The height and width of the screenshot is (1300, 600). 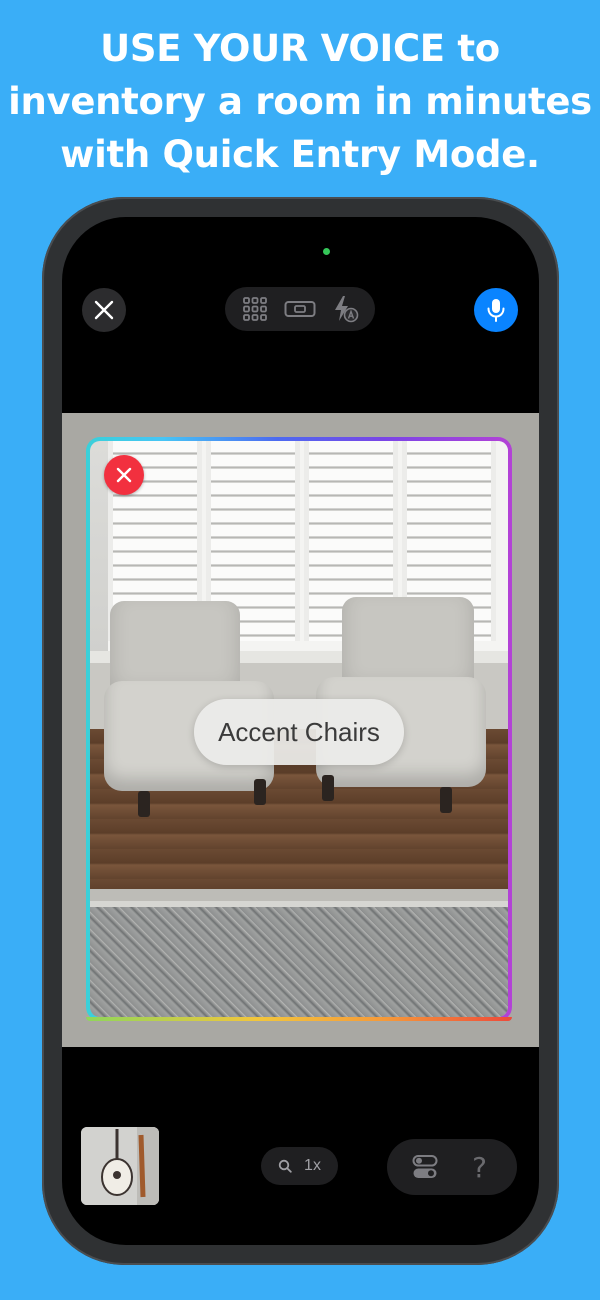 I want to click on flash-auto-button, so click(x=345, y=309).